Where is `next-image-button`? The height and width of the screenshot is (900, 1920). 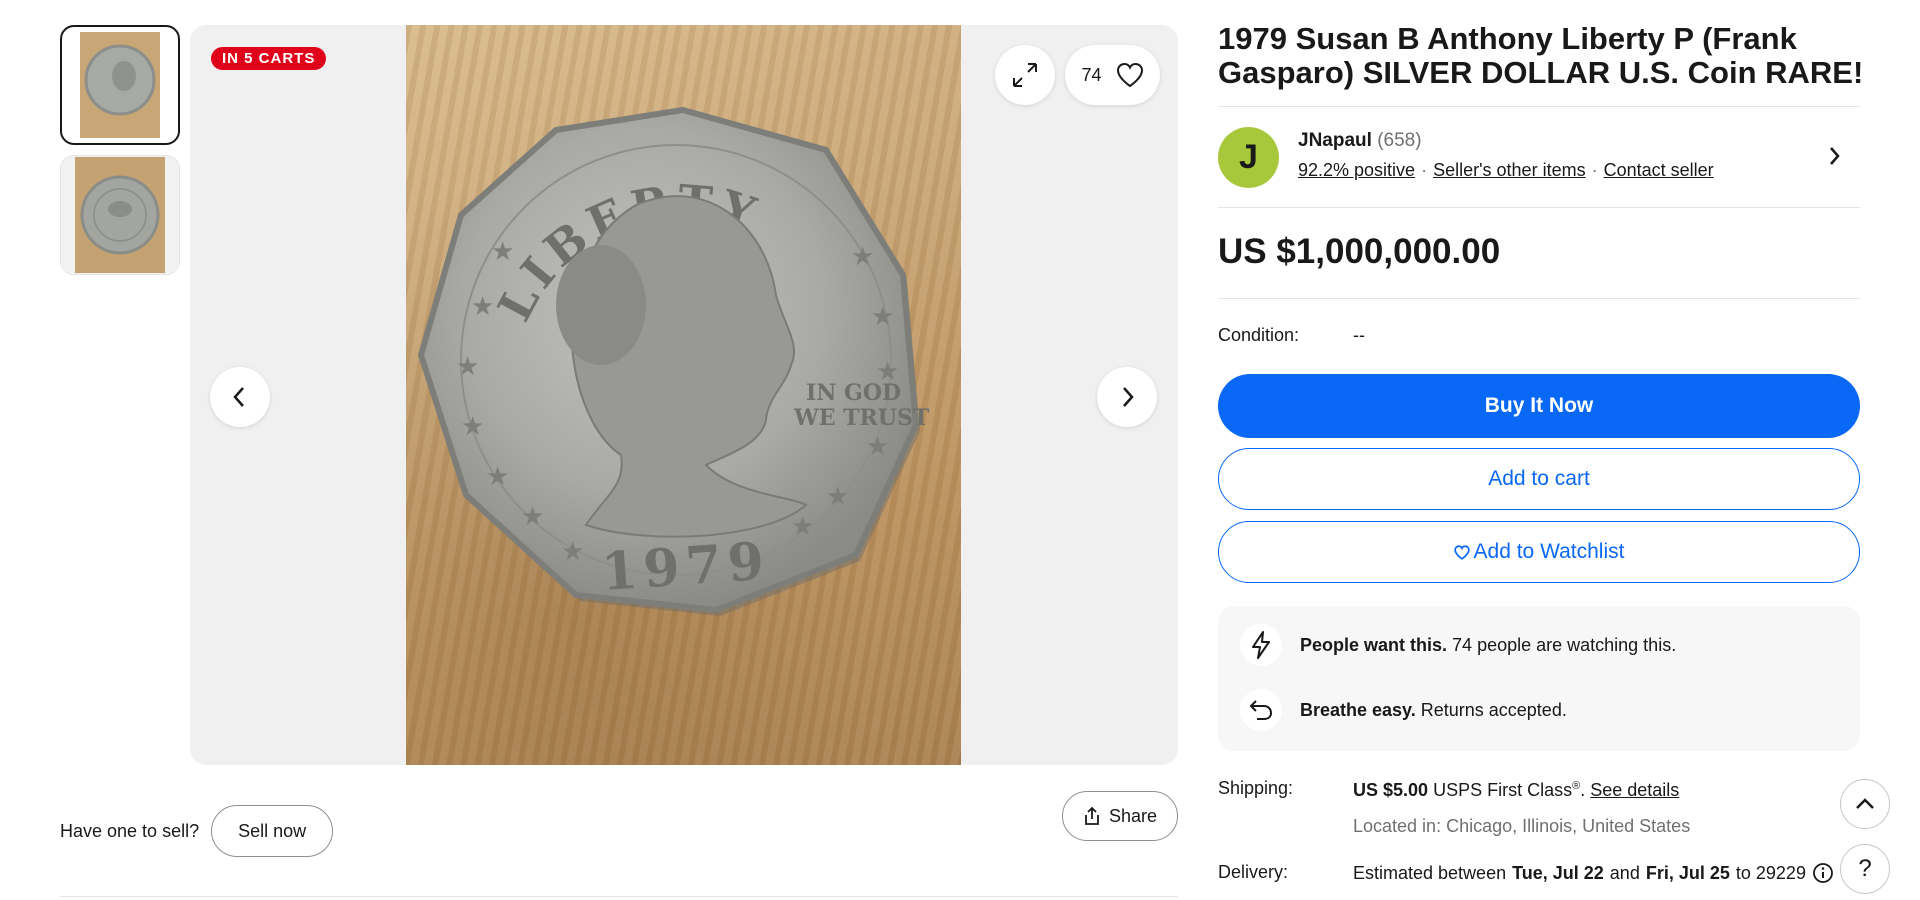
next-image-button is located at coordinates (1127, 397).